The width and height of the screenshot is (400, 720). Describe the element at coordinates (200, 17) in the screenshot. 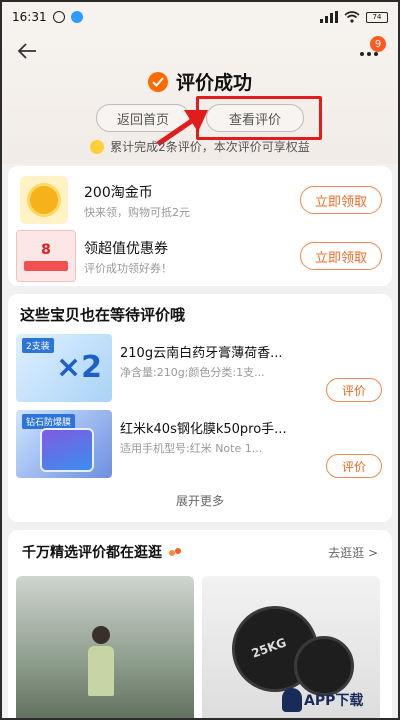

I see `status-bar: 16:31 74` at that location.